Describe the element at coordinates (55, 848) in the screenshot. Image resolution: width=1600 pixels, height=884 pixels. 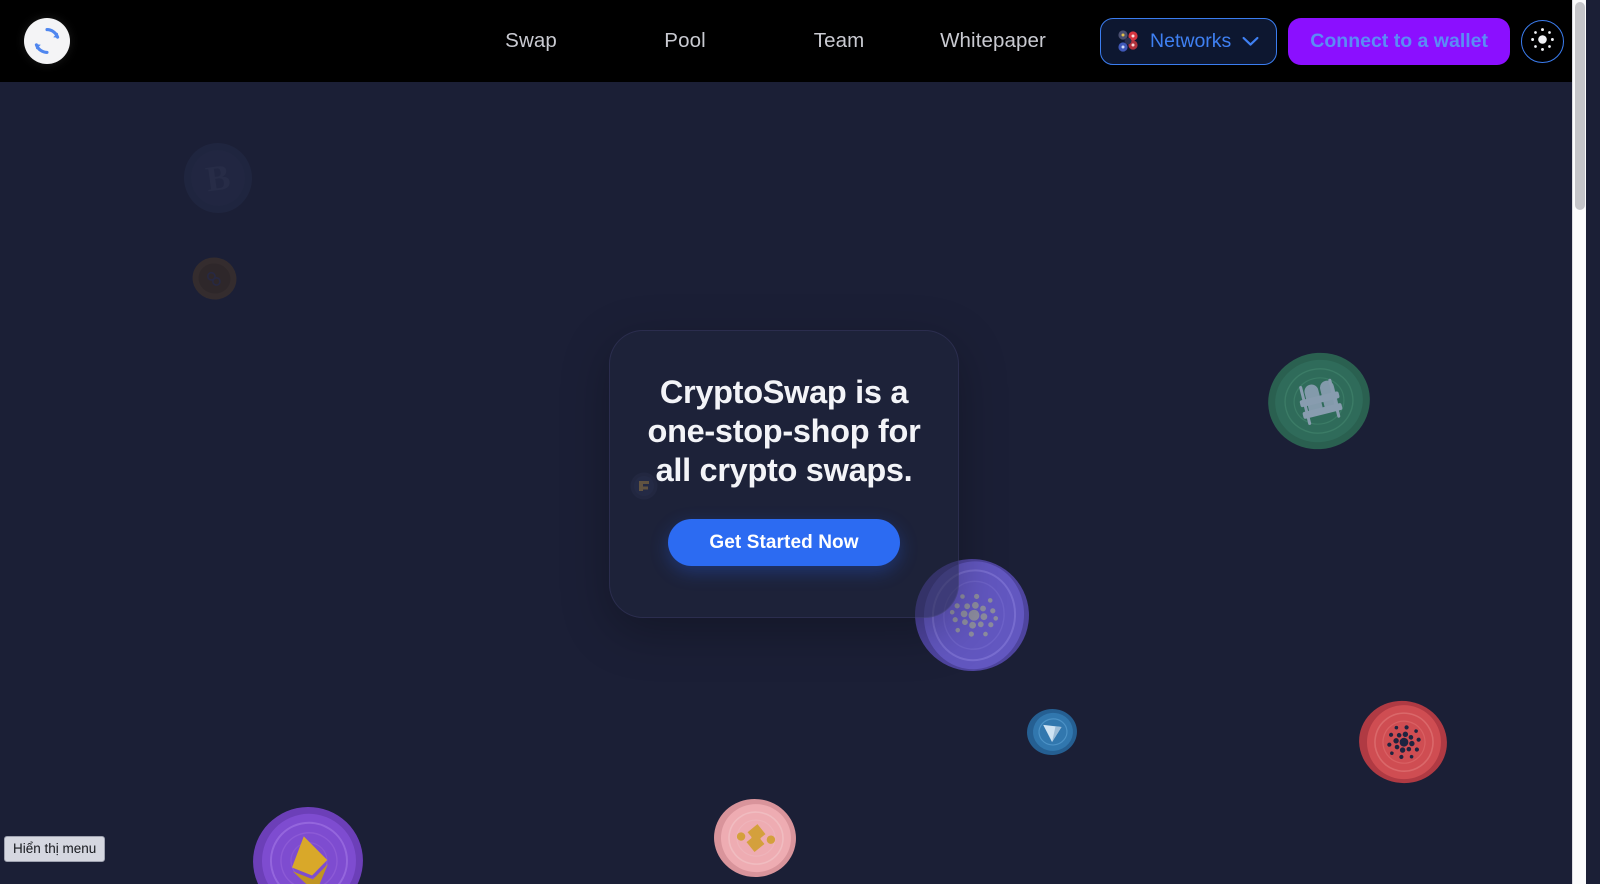
I see `browser-status-tooltip: Hiển thị menu` at that location.